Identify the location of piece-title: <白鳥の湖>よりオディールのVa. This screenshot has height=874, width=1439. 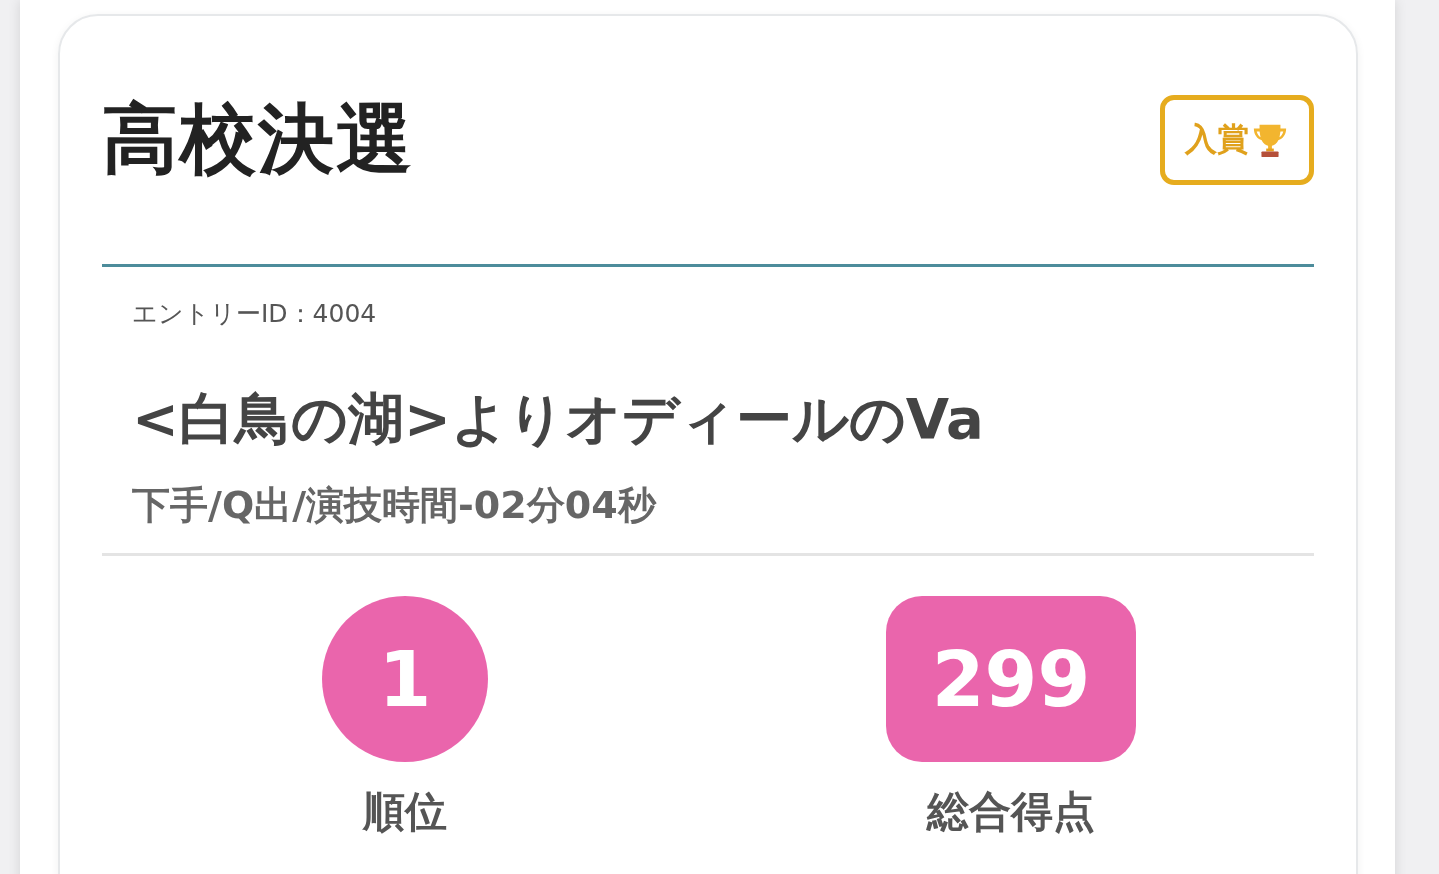
(558, 419).